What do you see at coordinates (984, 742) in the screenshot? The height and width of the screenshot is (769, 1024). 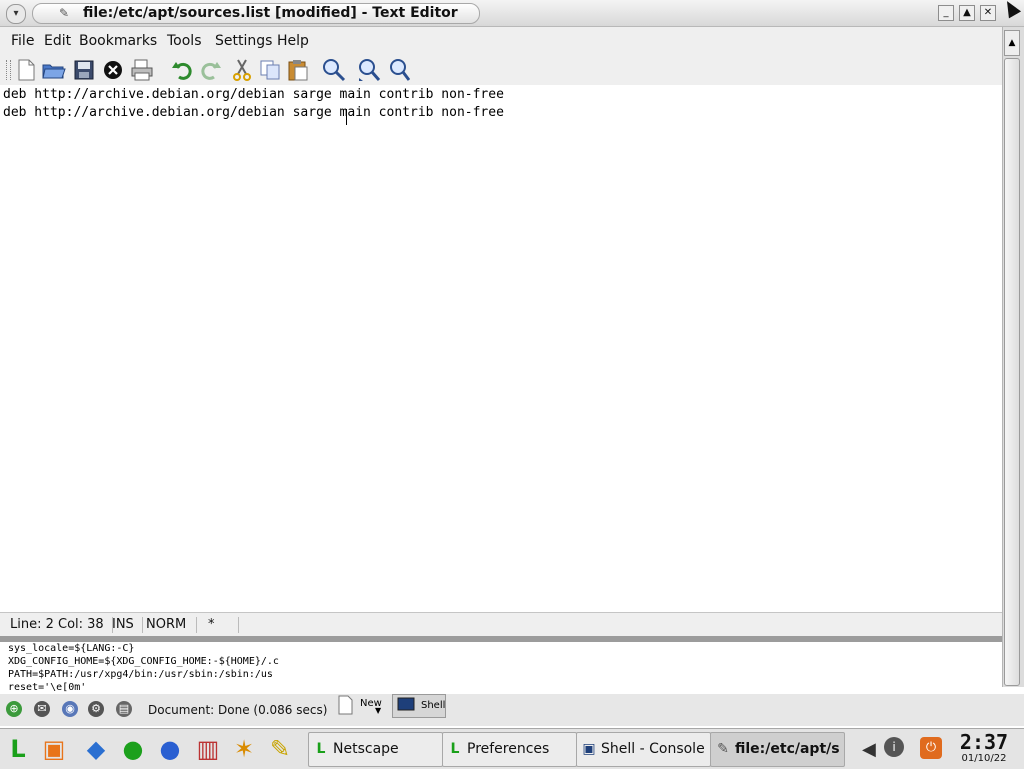 I see `clock-time: 2:37` at bounding box center [984, 742].